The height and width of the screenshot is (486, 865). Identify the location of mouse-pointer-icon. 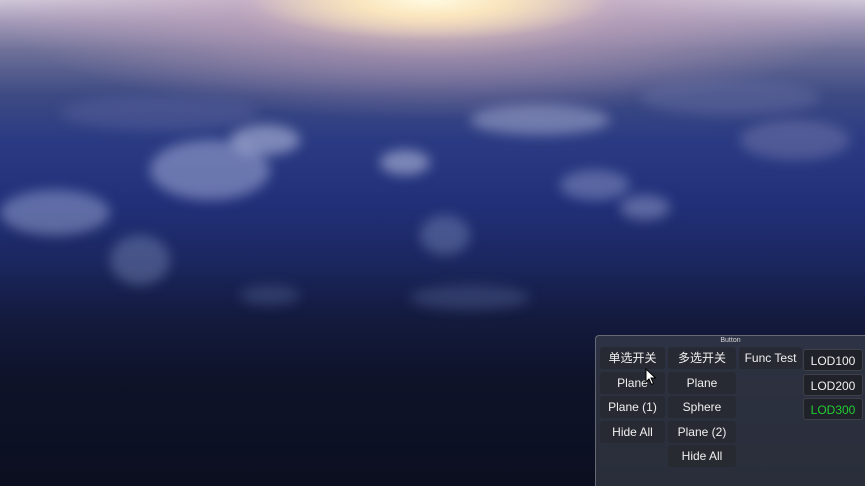
(651, 377).